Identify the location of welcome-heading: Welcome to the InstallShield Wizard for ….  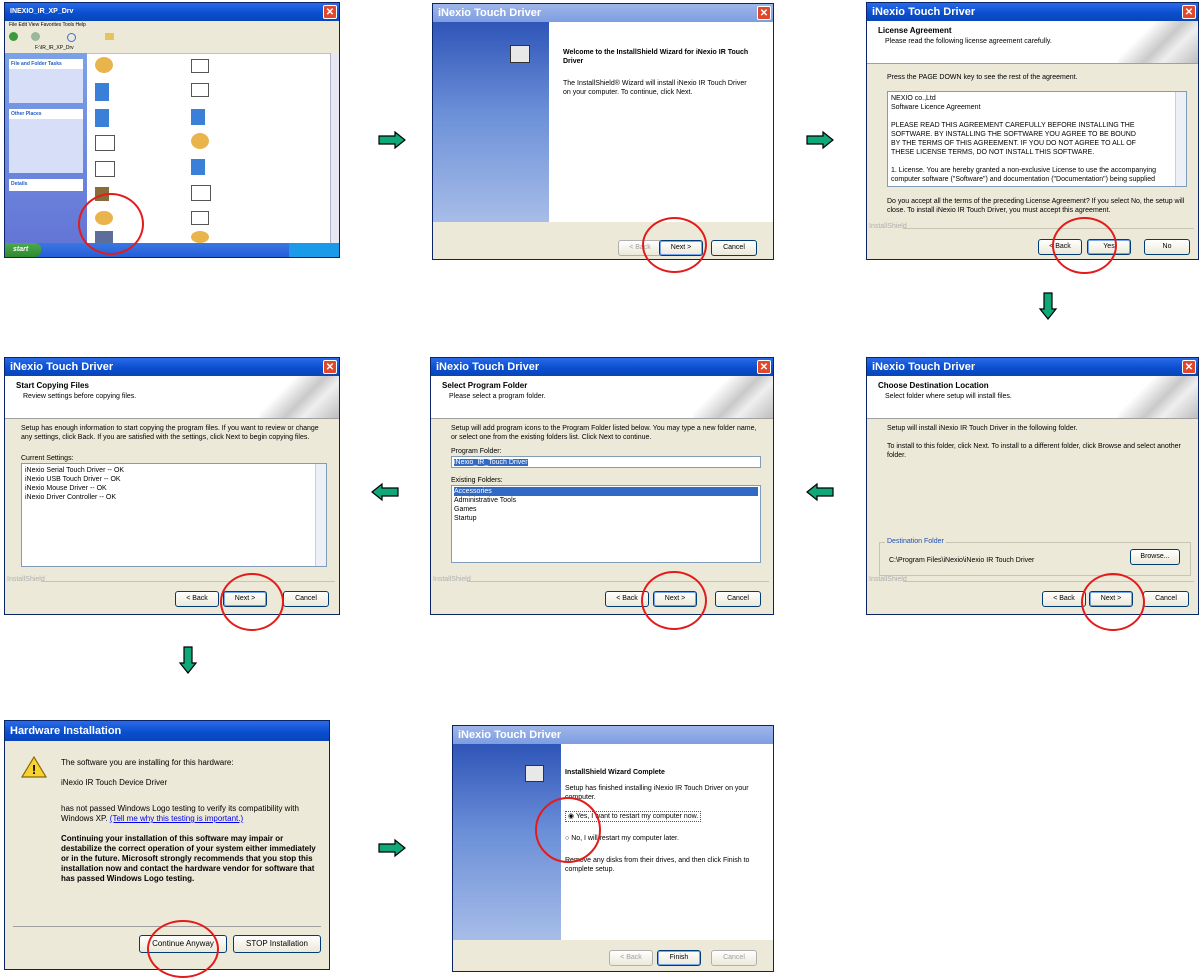
(656, 57).